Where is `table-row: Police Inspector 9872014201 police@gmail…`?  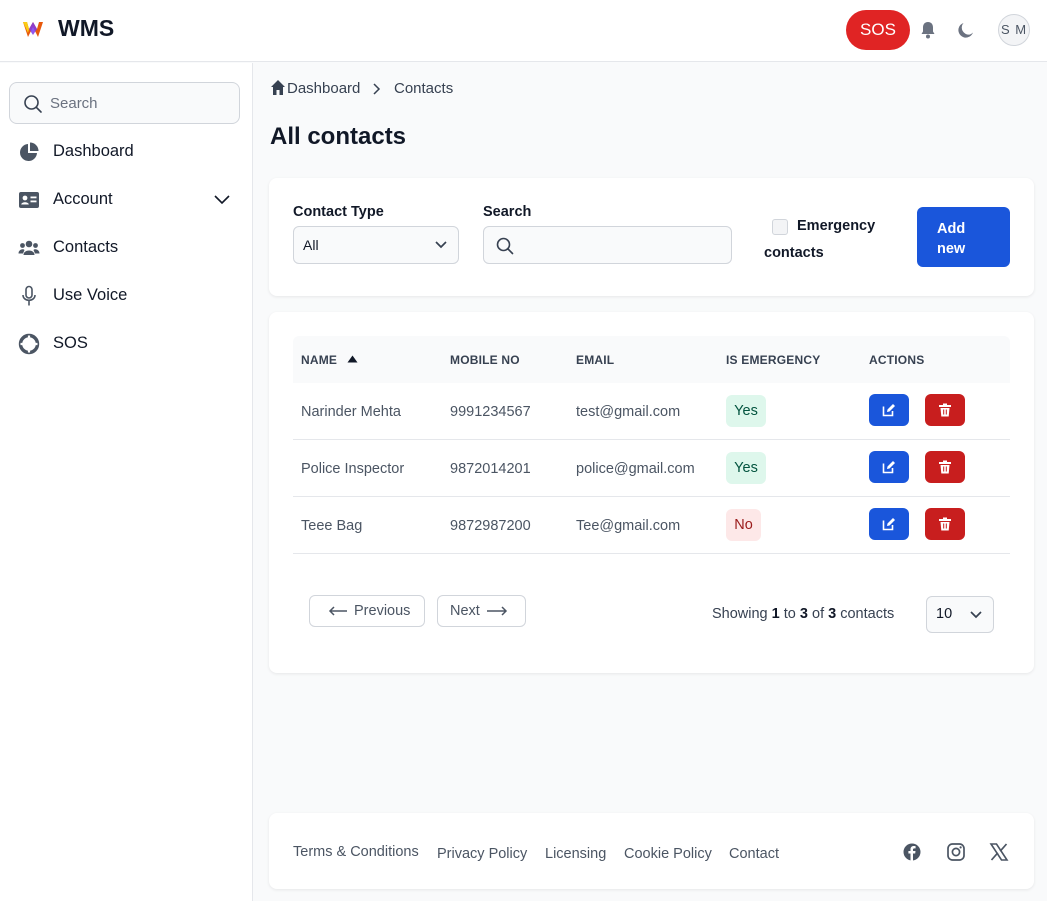 table-row: Police Inspector 9872014201 police@gmail… is located at coordinates (651, 468).